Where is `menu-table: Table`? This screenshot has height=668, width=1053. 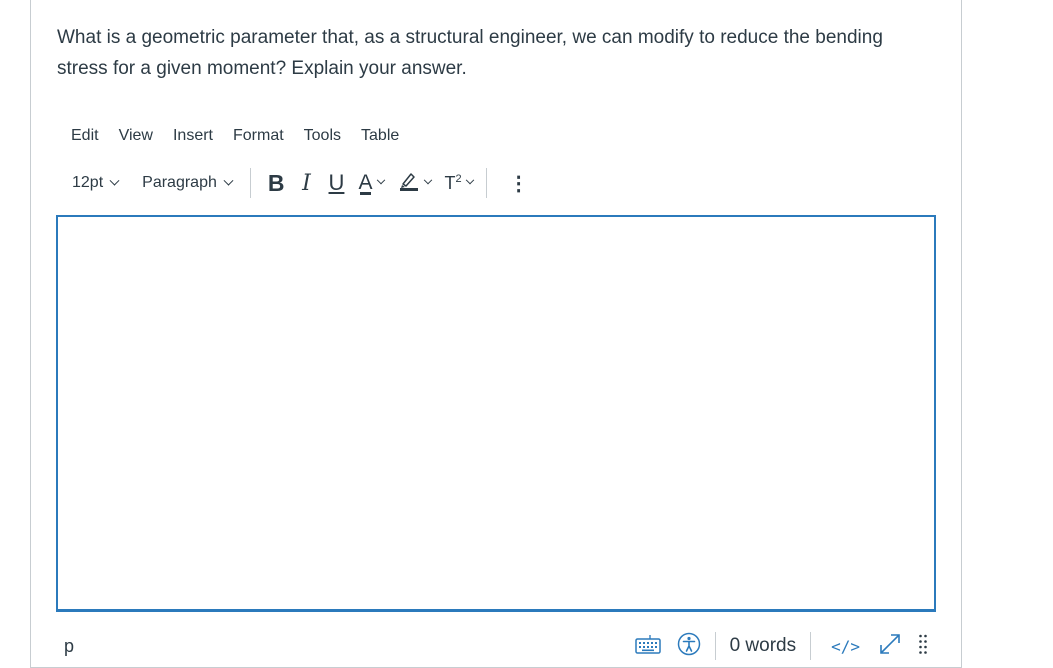
menu-table: Table is located at coordinates (380, 136).